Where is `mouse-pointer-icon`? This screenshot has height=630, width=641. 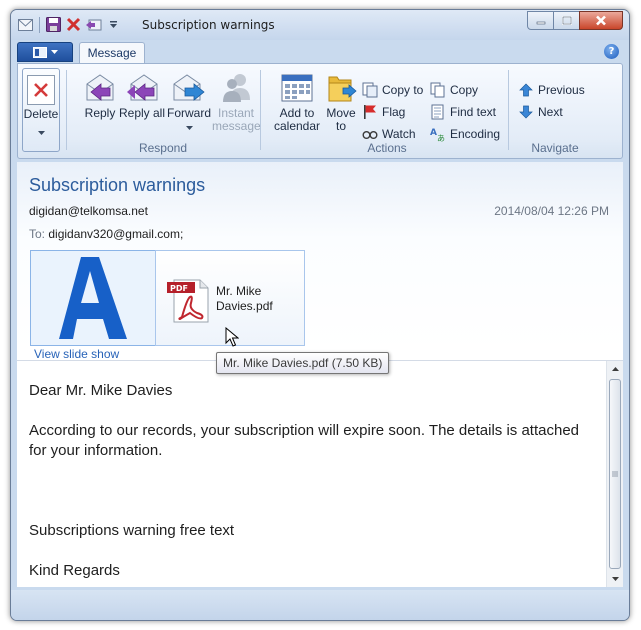 mouse-pointer-icon is located at coordinates (232, 338).